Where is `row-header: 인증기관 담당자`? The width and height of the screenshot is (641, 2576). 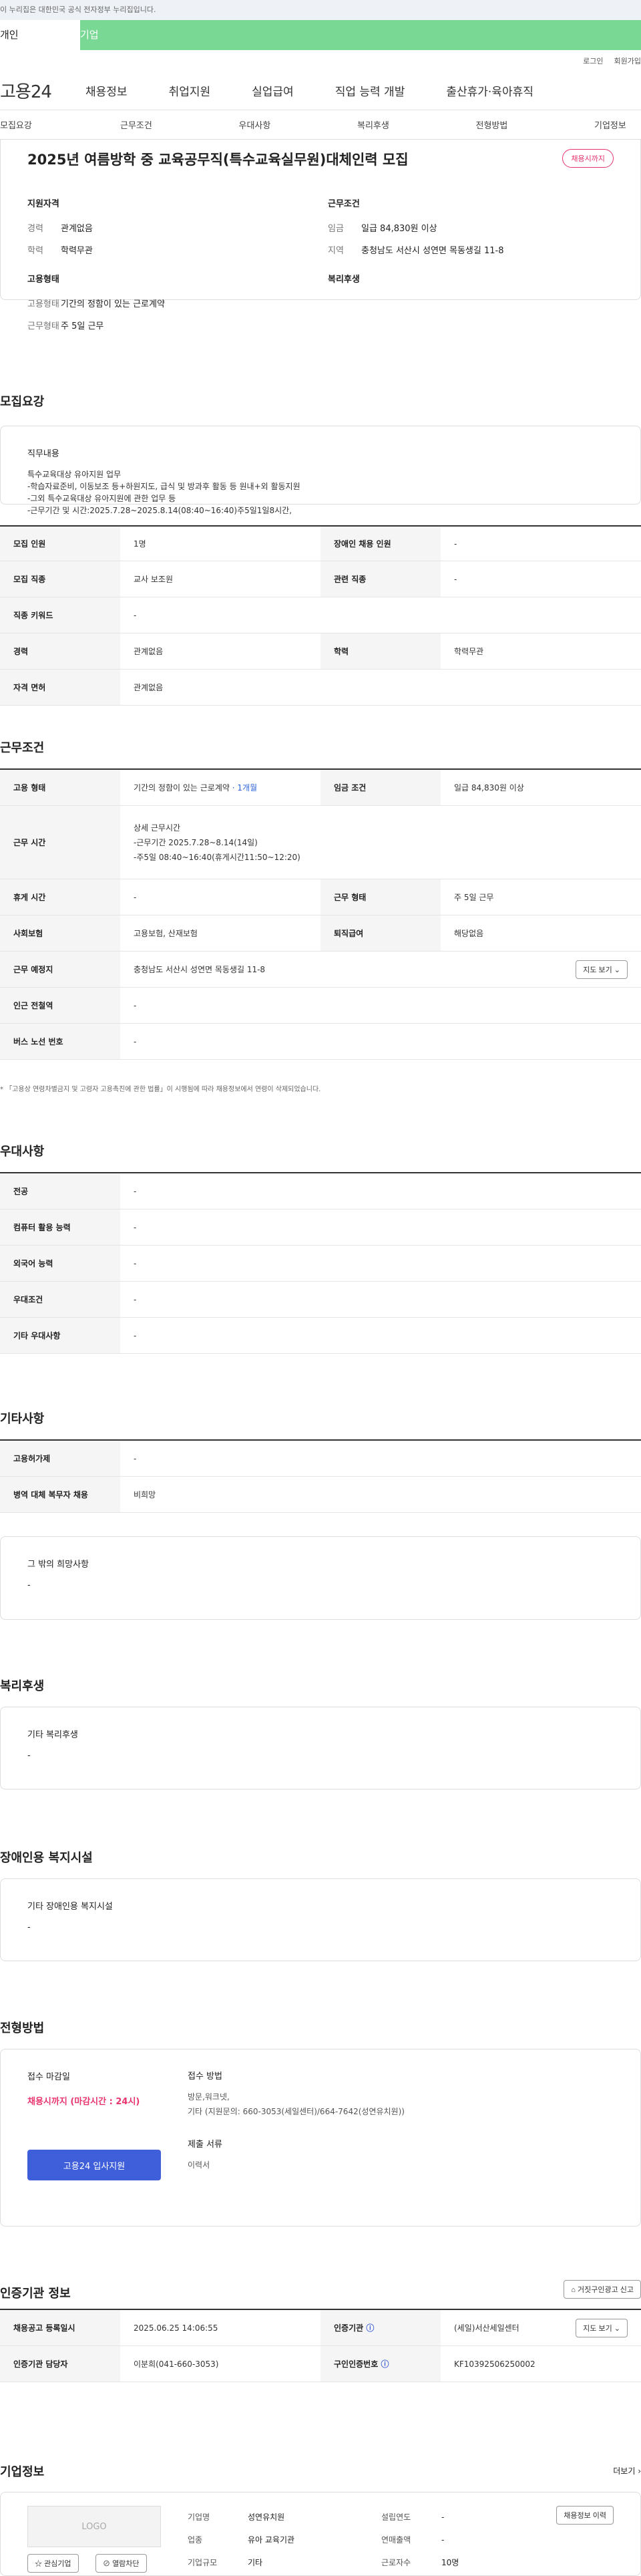 row-header: 인증기관 담당자 is located at coordinates (60, 2364).